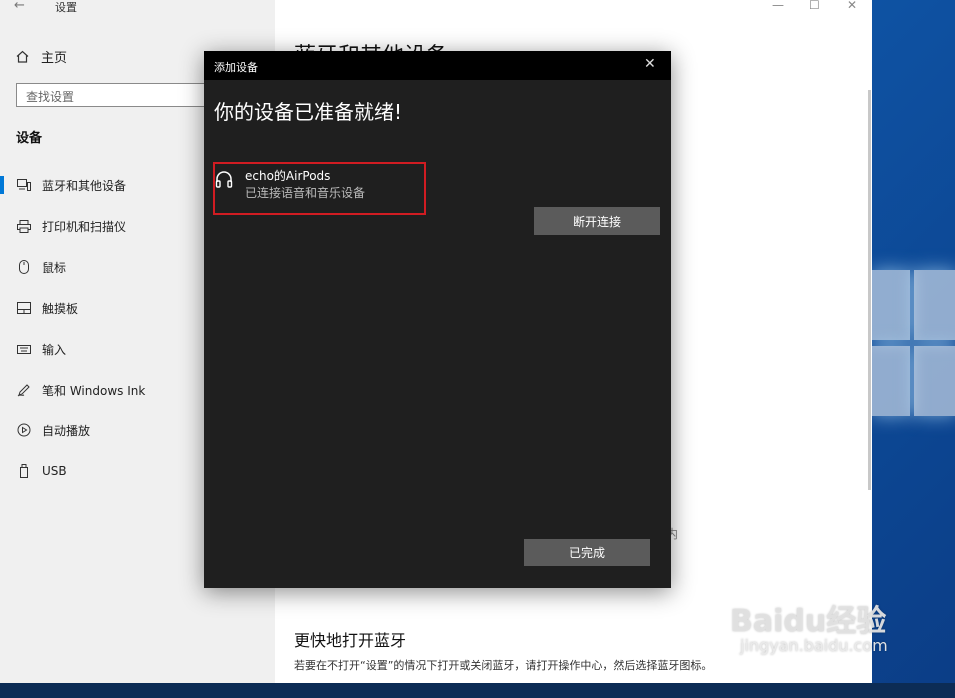 This screenshot has height=698, width=955. Describe the element at coordinates (305, 193) in the screenshot. I see `device-status: 已连接语音和音乐设备` at that location.